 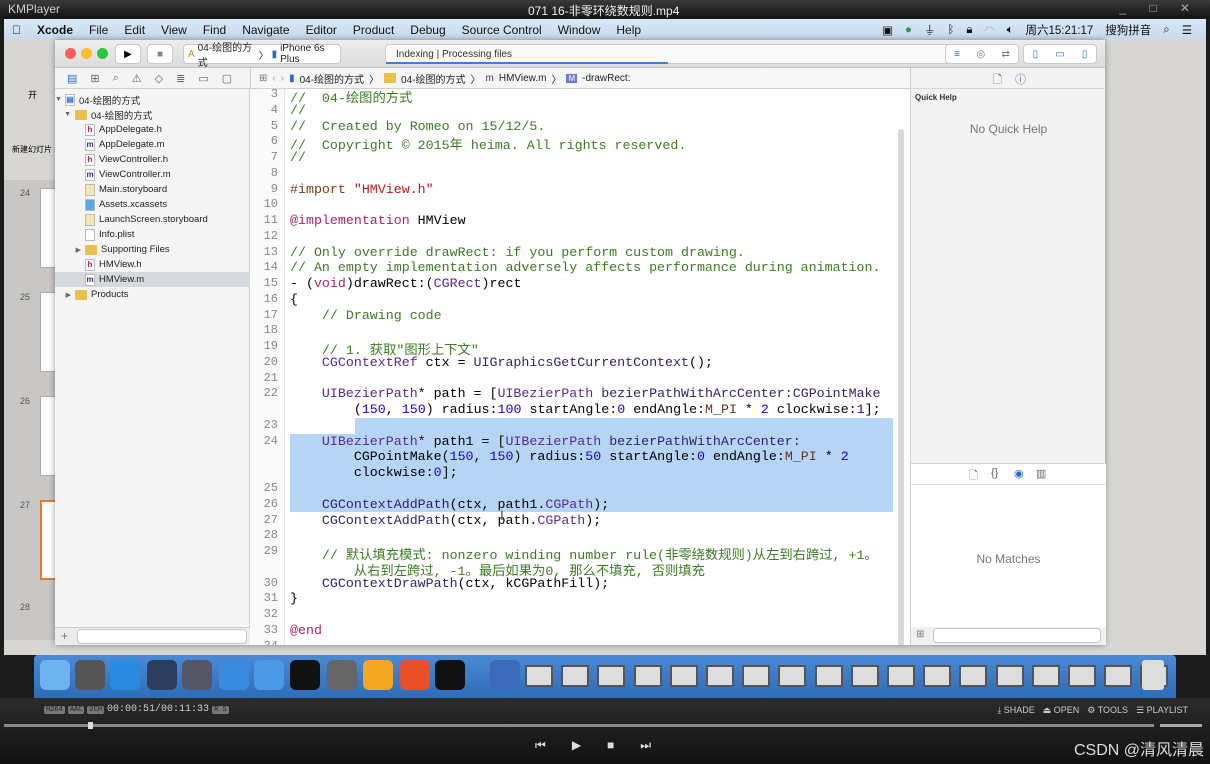 I want to click on jump-file: HMView.m, so click(x=523, y=78).